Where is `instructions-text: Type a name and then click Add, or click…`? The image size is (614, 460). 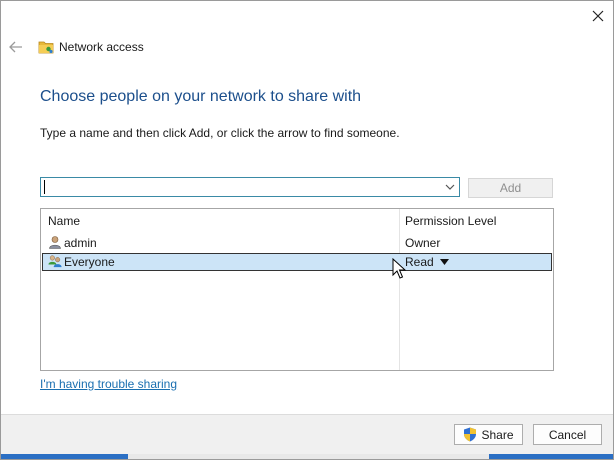
instructions-text: Type a name and then click Add, or click… is located at coordinates (220, 133).